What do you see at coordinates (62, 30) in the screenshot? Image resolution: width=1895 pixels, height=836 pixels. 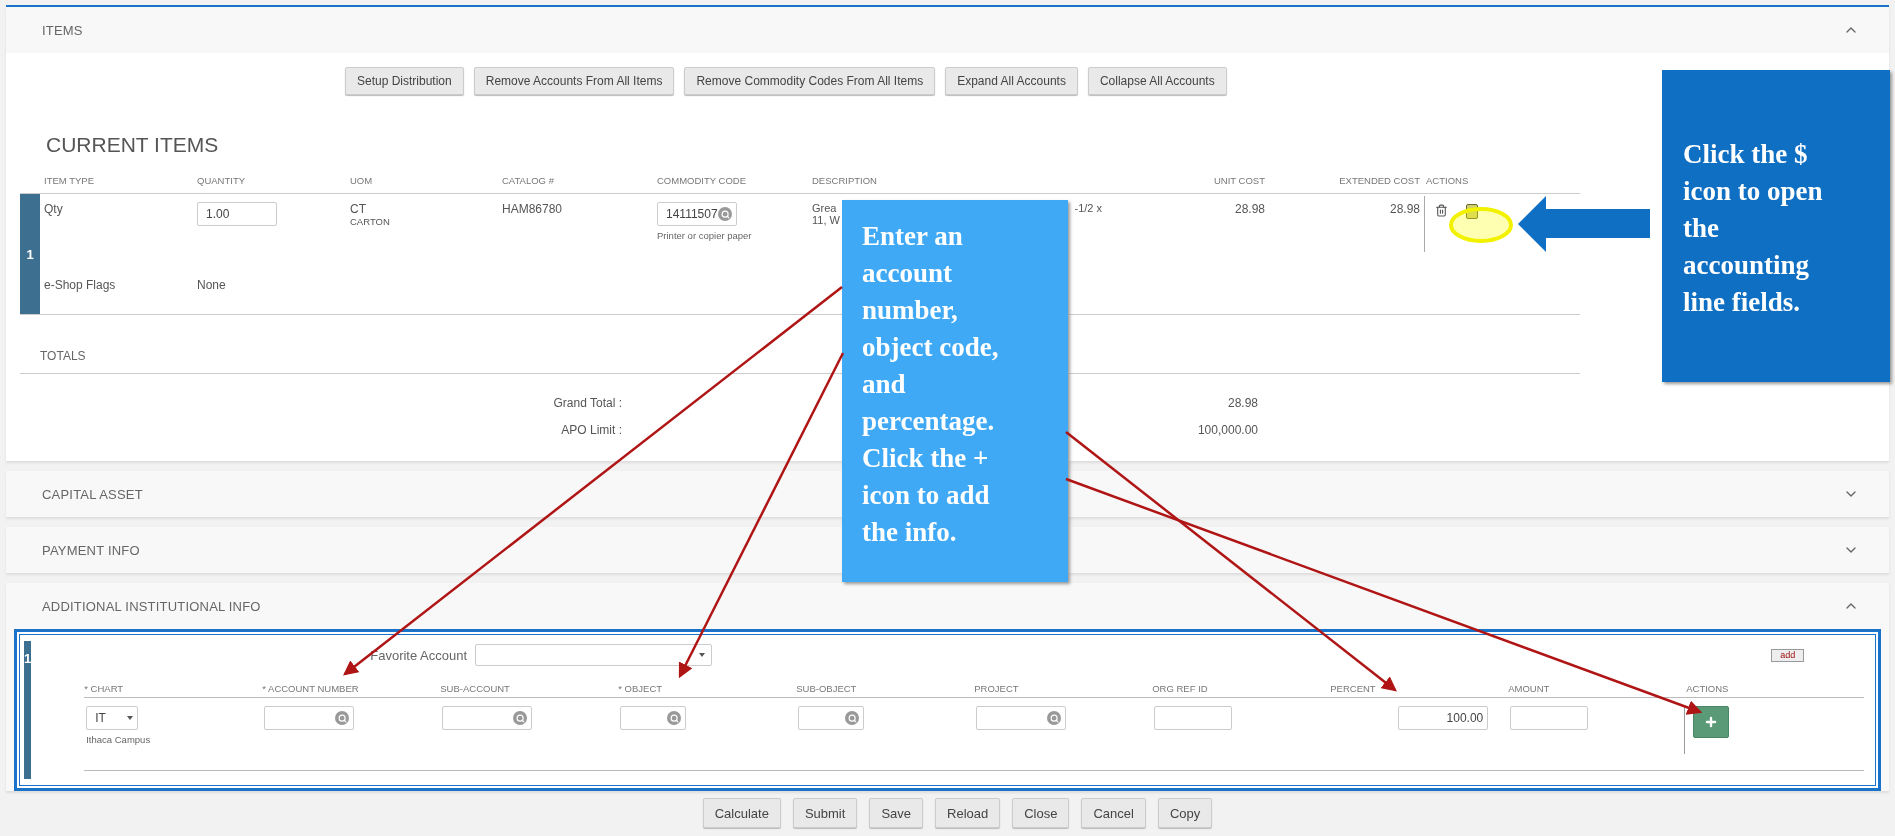 I see `section-title: ITEMS` at bounding box center [62, 30].